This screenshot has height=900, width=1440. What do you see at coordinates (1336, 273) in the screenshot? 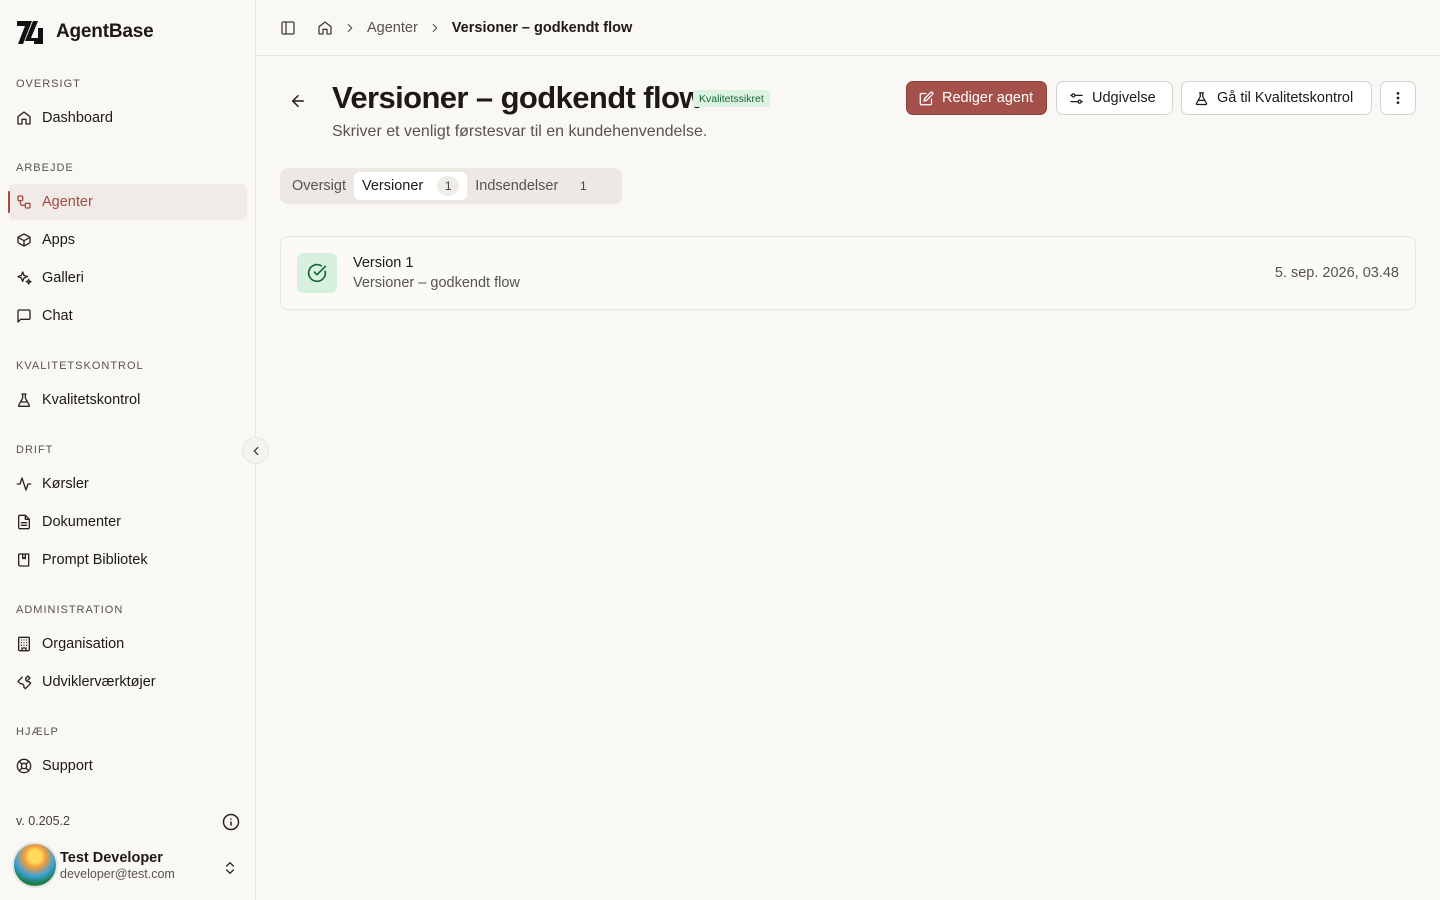
I see `version-date: 5. sep. 2026, 03.48` at bounding box center [1336, 273].